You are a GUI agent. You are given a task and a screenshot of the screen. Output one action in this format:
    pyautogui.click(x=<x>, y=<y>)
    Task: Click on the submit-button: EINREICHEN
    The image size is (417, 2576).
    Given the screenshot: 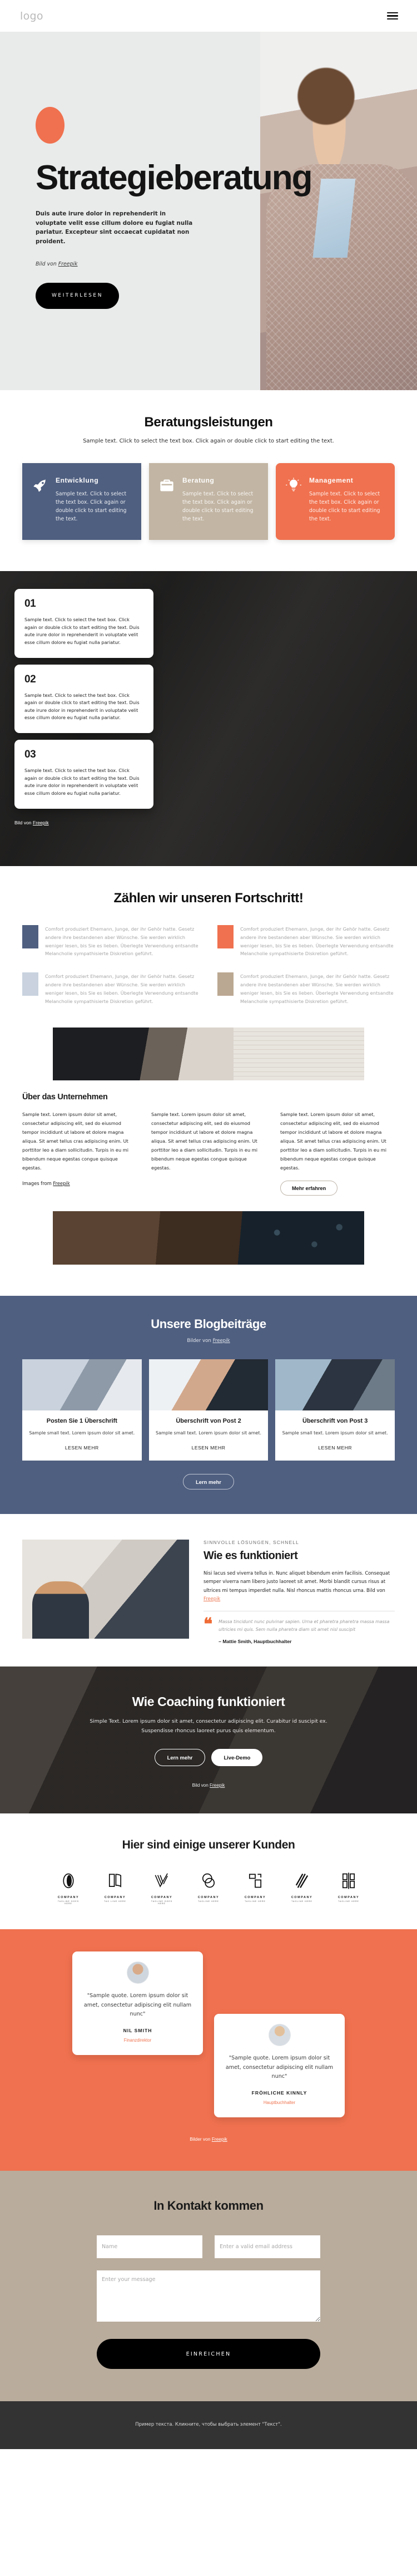 What is the action you would take?
    pyautogui.click(x=209, y=2354)
    